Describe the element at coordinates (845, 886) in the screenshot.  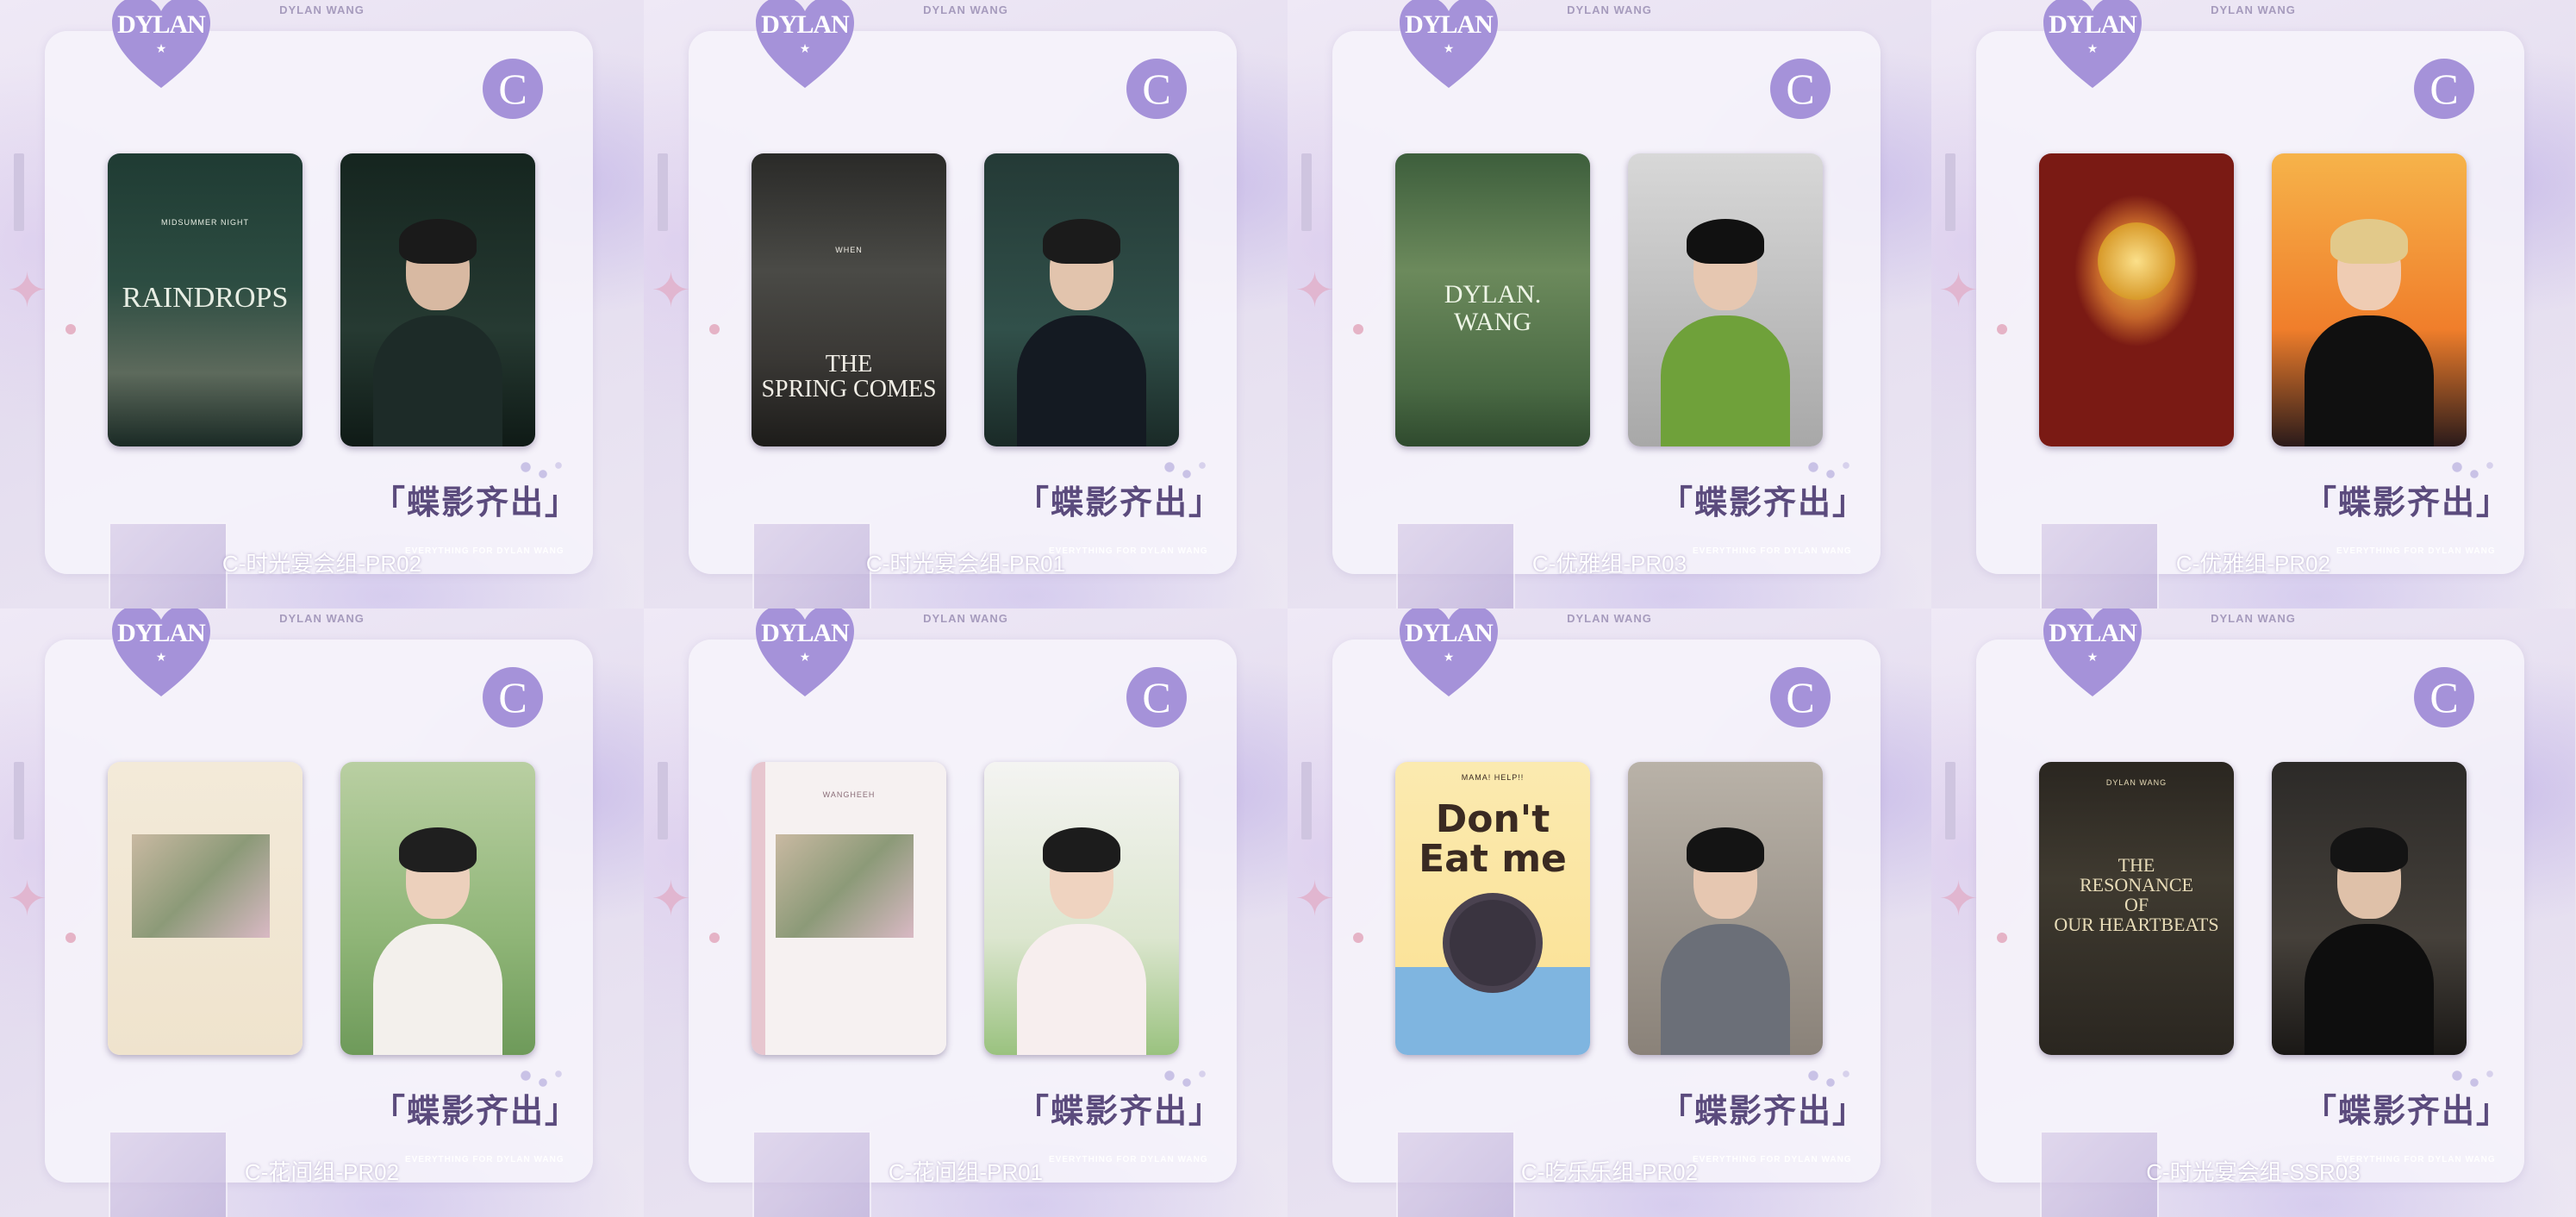
I see `flower-photo` at that location.